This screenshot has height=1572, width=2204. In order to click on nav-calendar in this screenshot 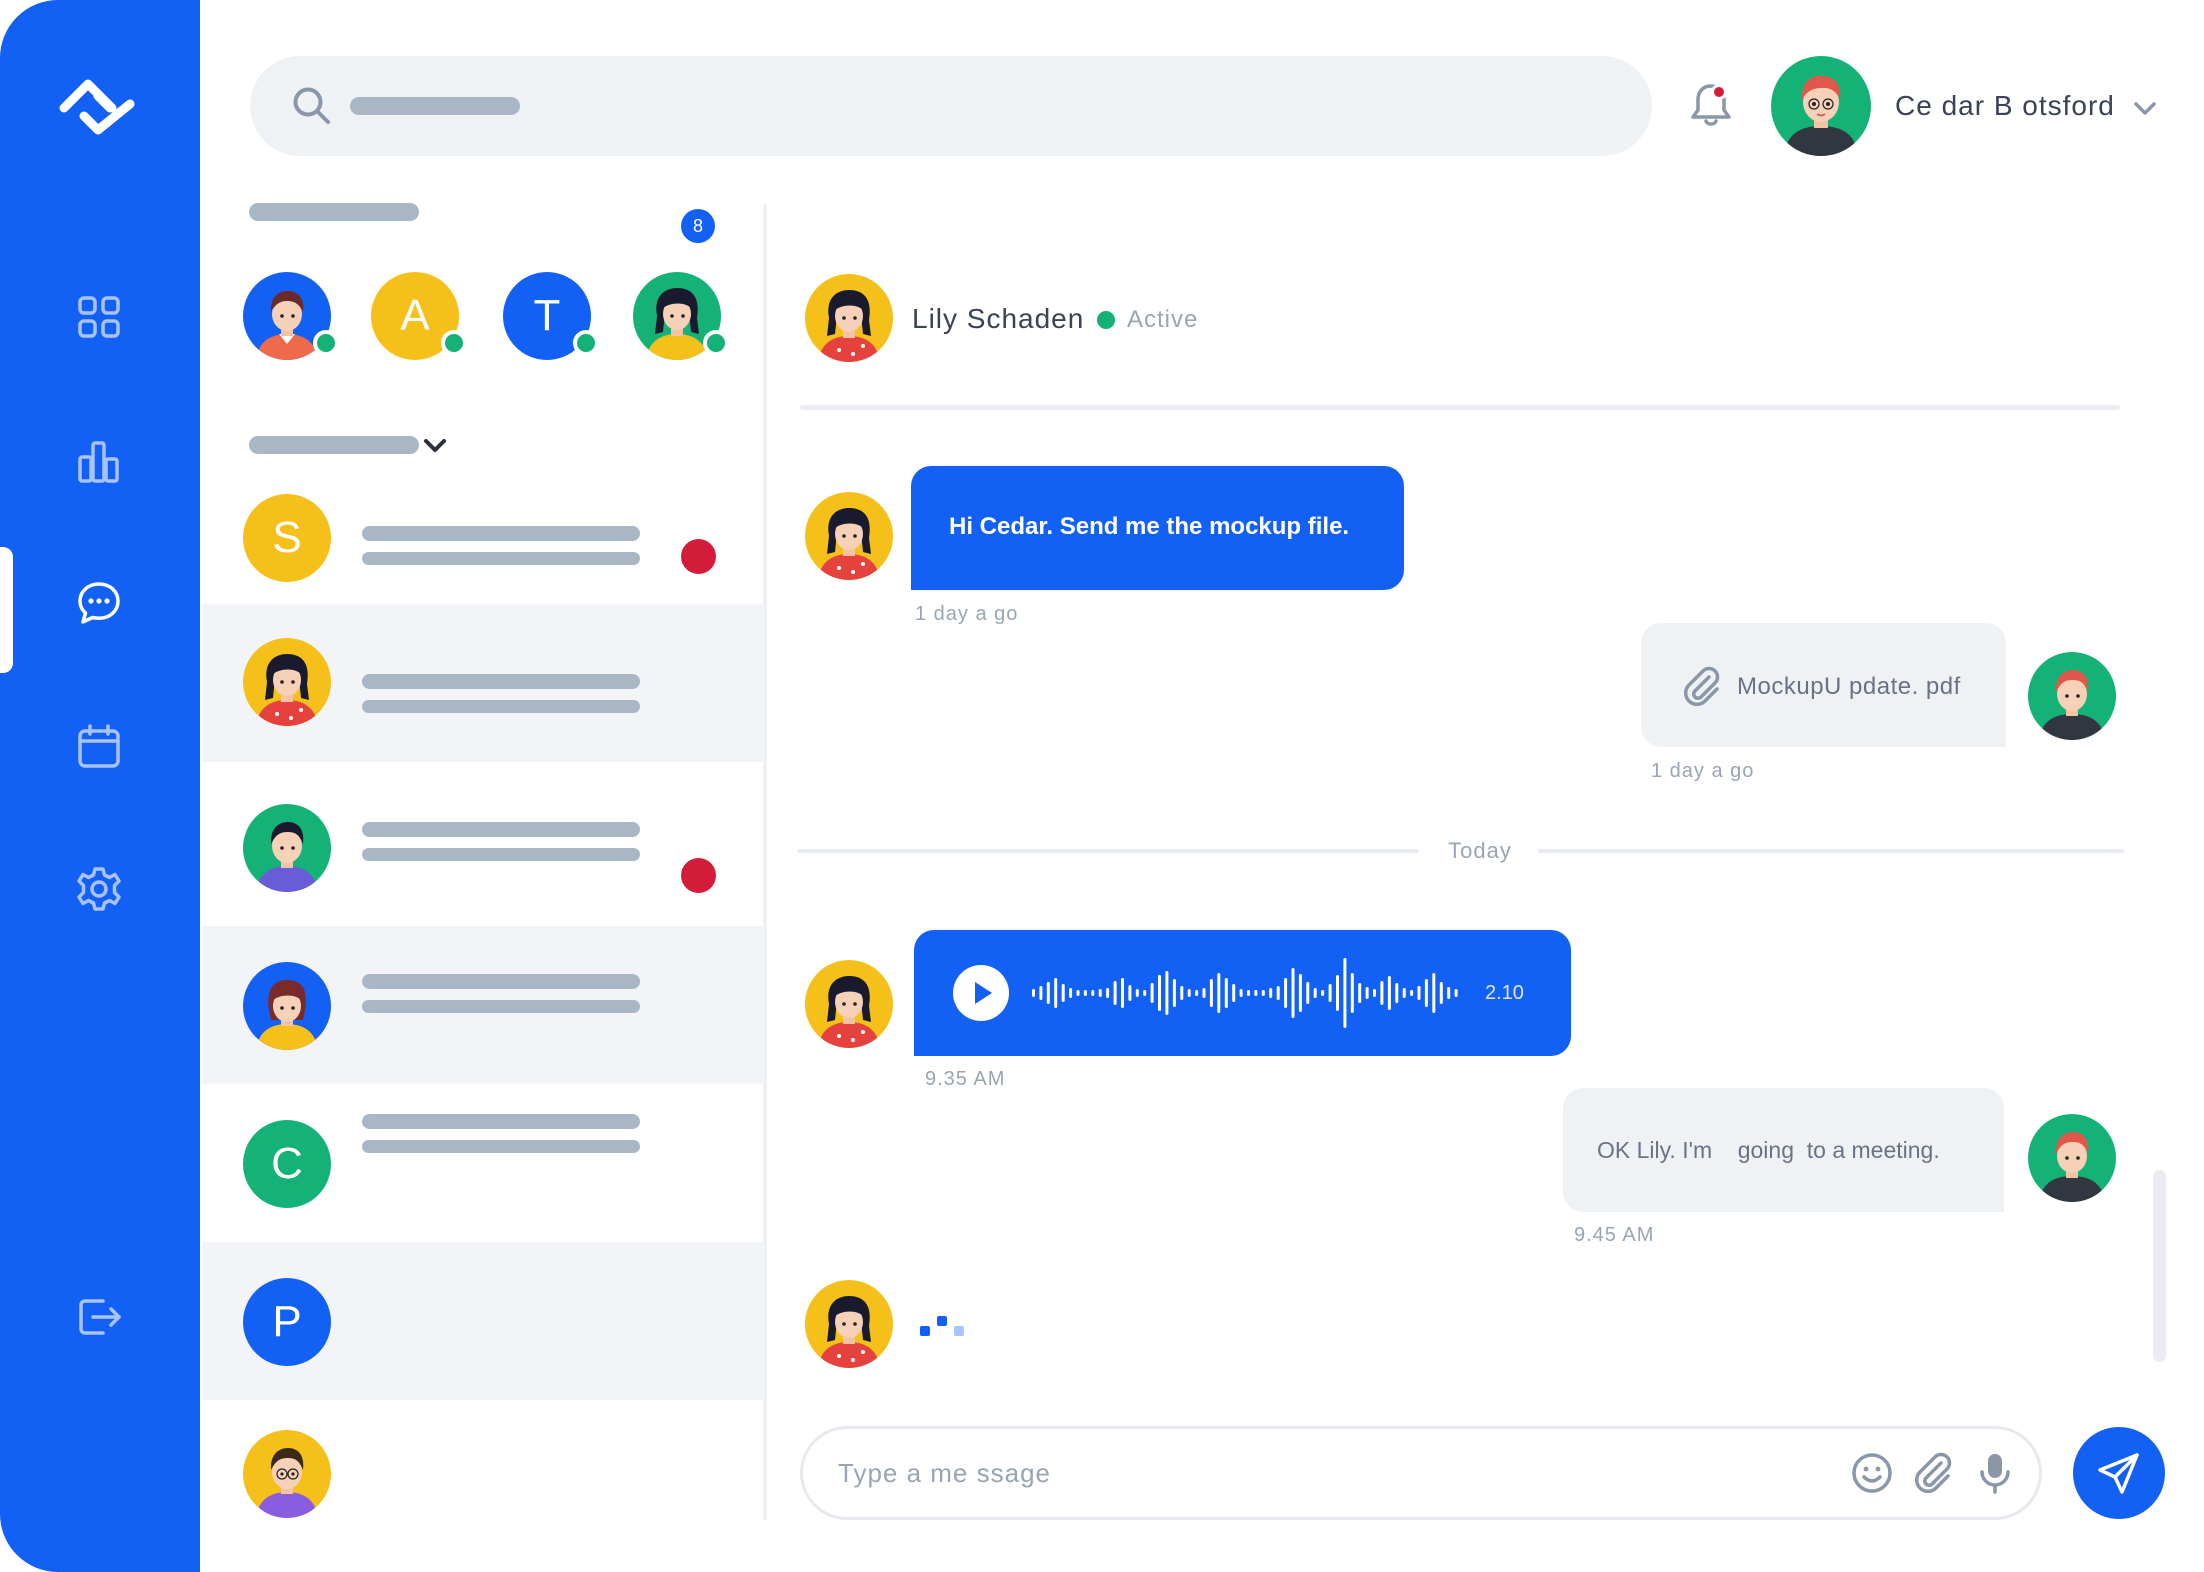, I will do `click(99, 747)`.